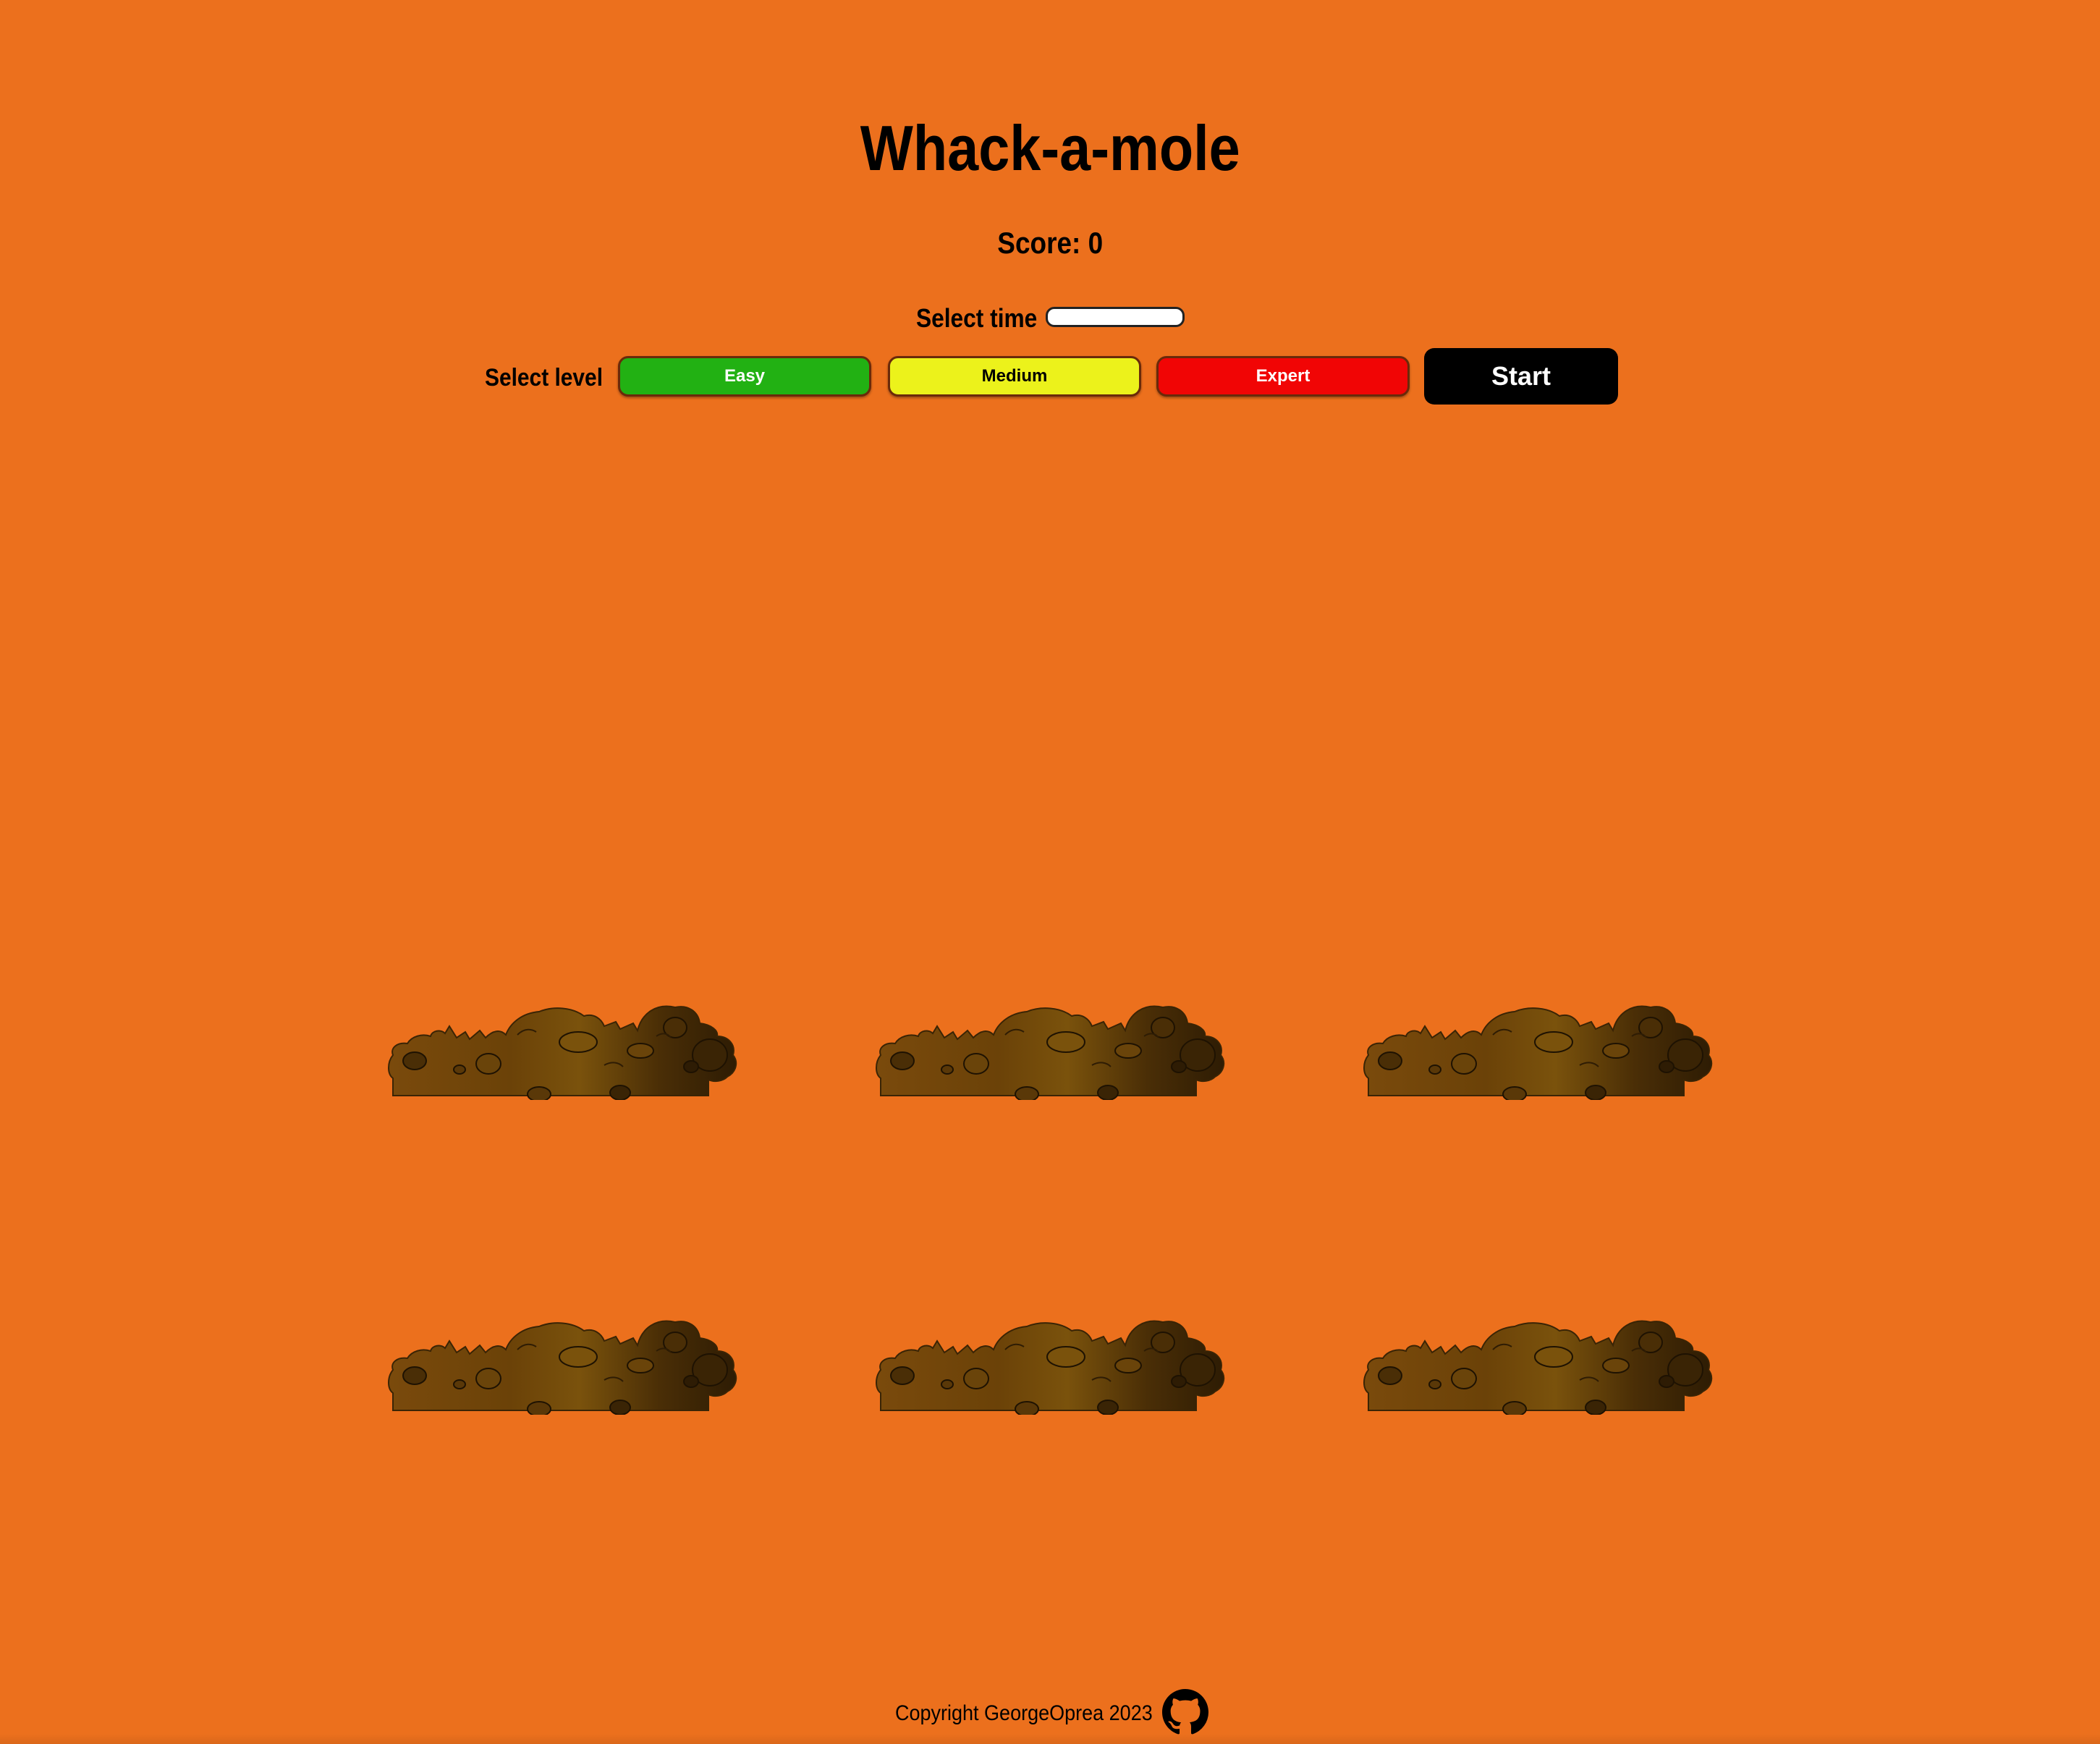 This screenshot has height=1744, width=2100. Describe the element at coordinates (1116, 317) in the screenshot. I see `time-input` at that location.